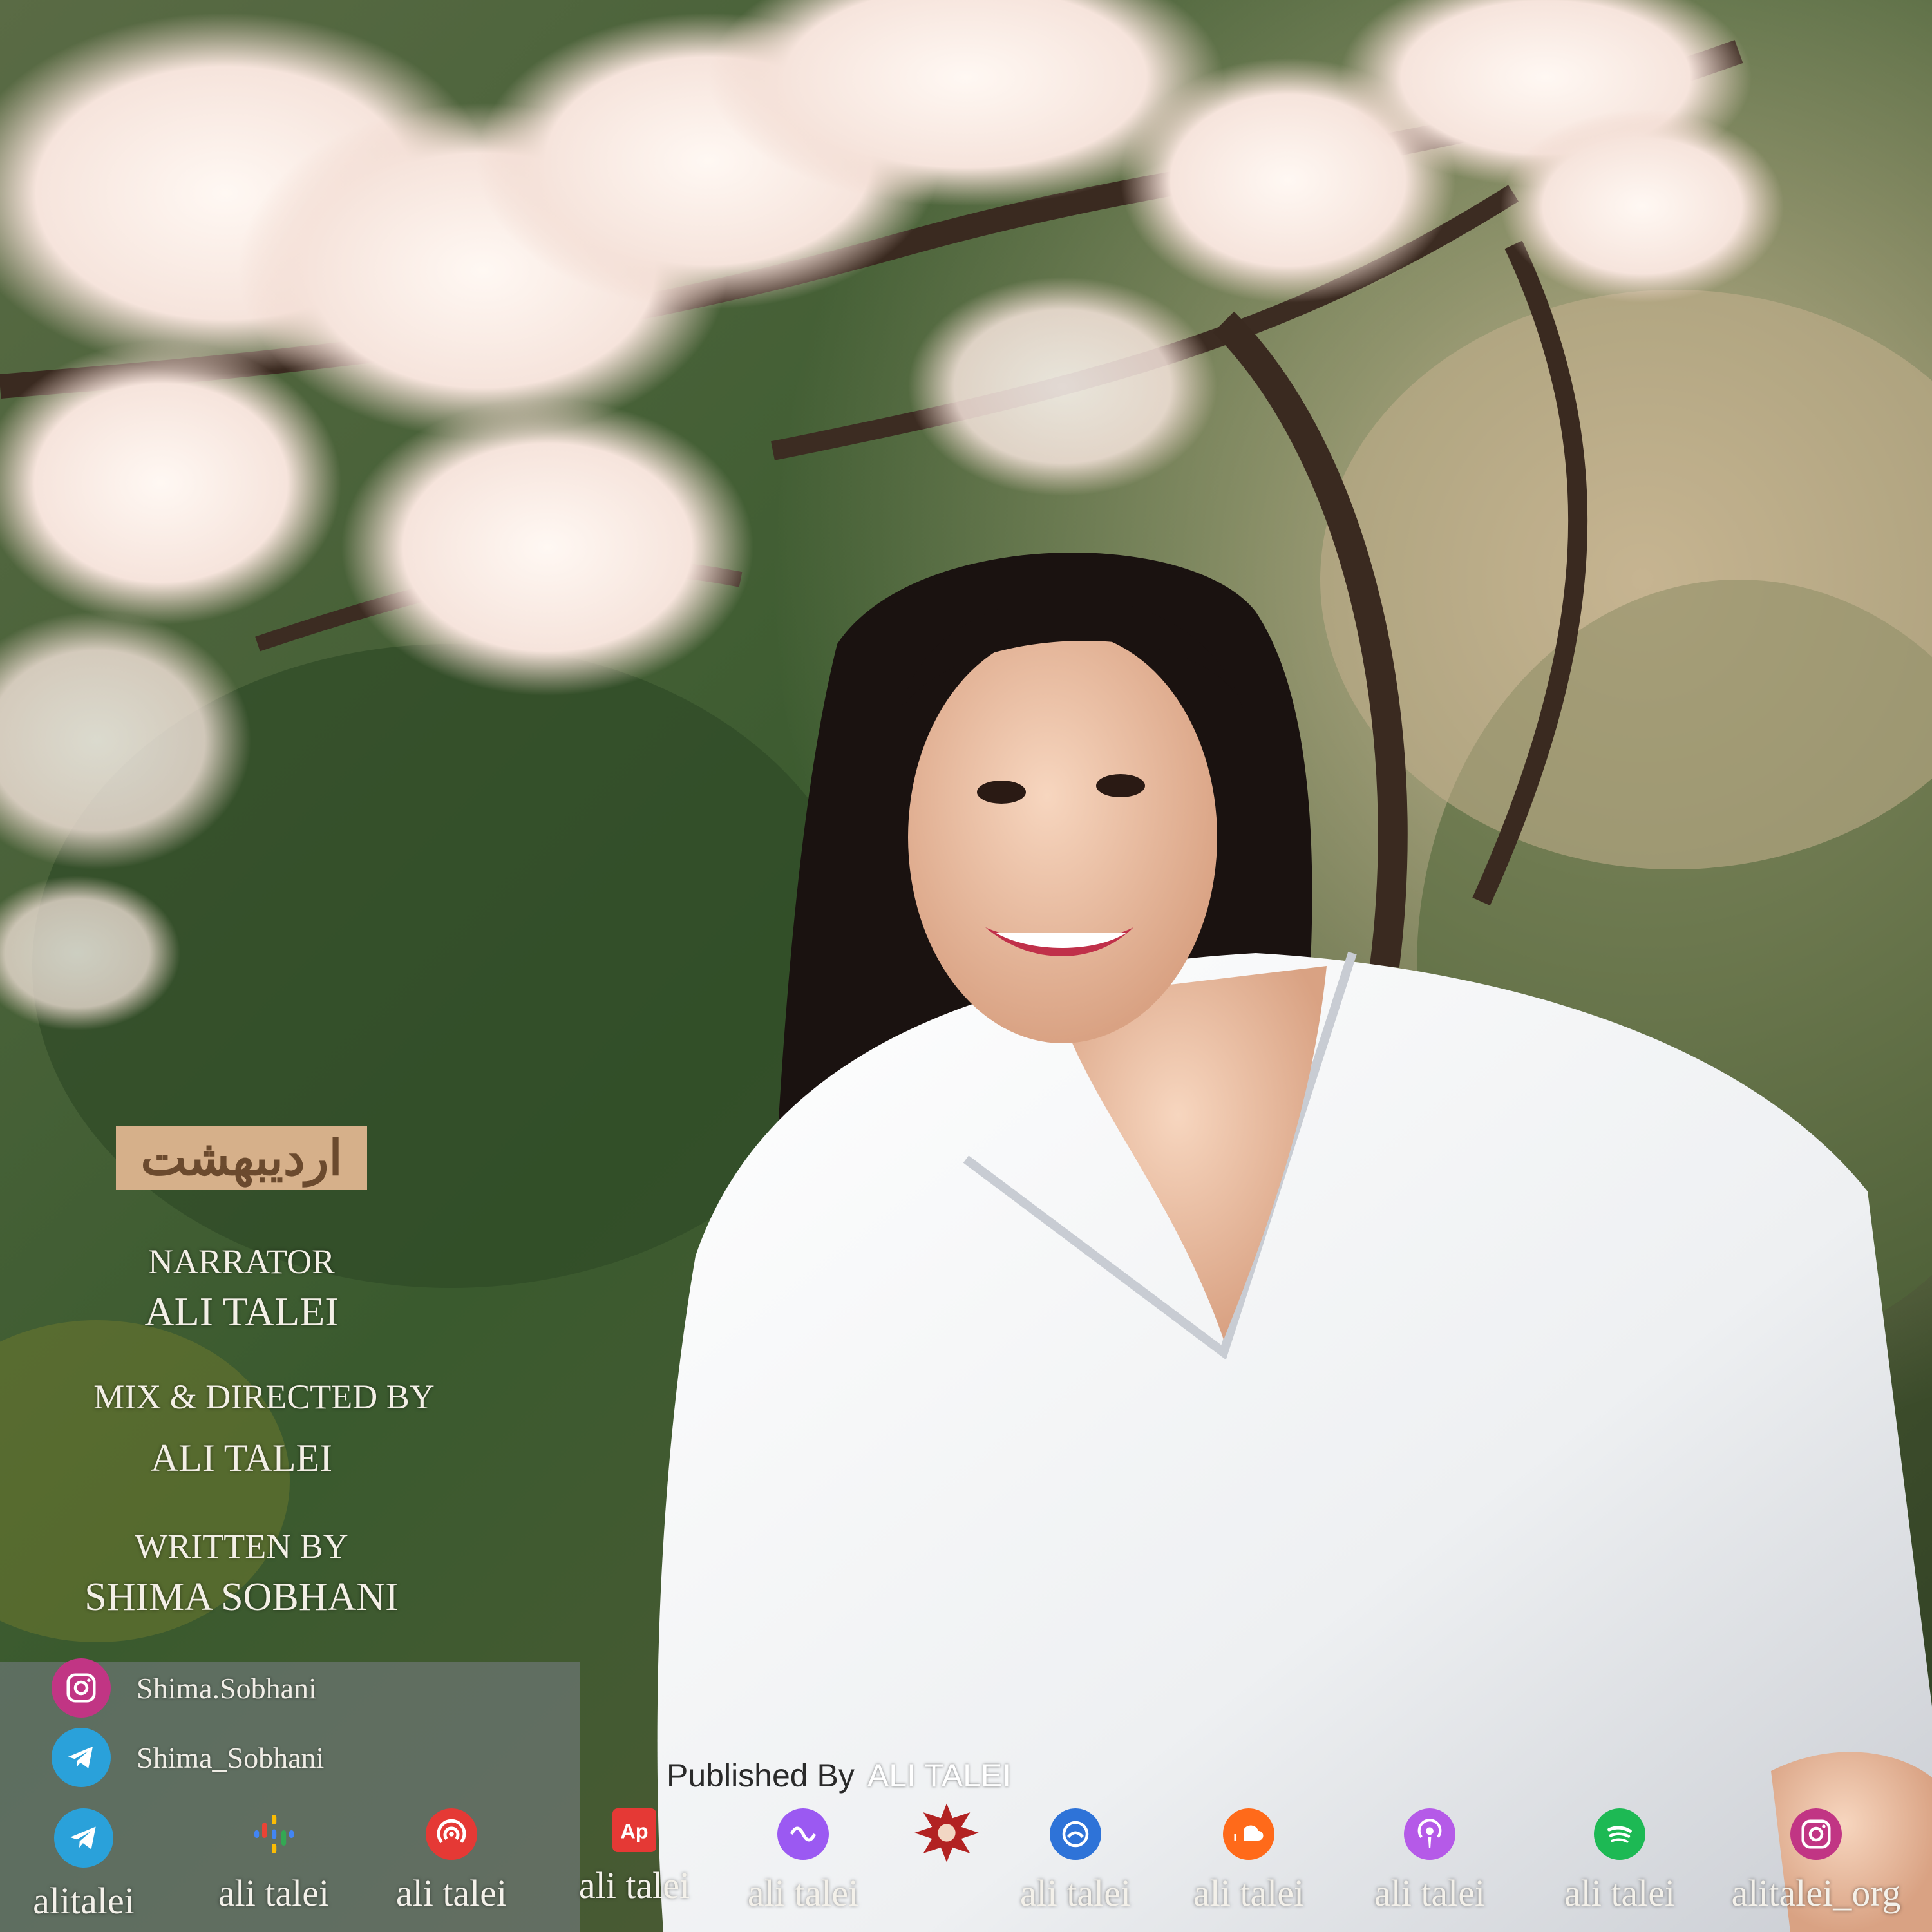 The width and height of the screenshot is (1932, 1932). I want to click on mix-directed-name: ALI TALEI, so click(241, 1458).